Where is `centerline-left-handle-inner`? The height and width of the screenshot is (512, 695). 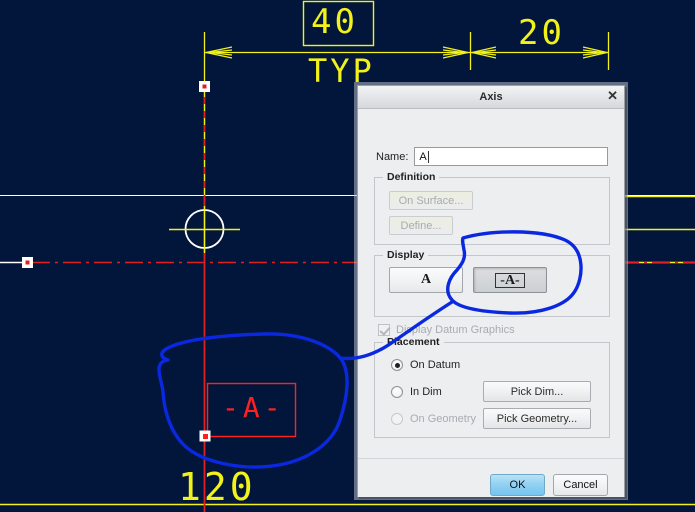 centerline-left-handle-inner is located at coordinates (27, 262).